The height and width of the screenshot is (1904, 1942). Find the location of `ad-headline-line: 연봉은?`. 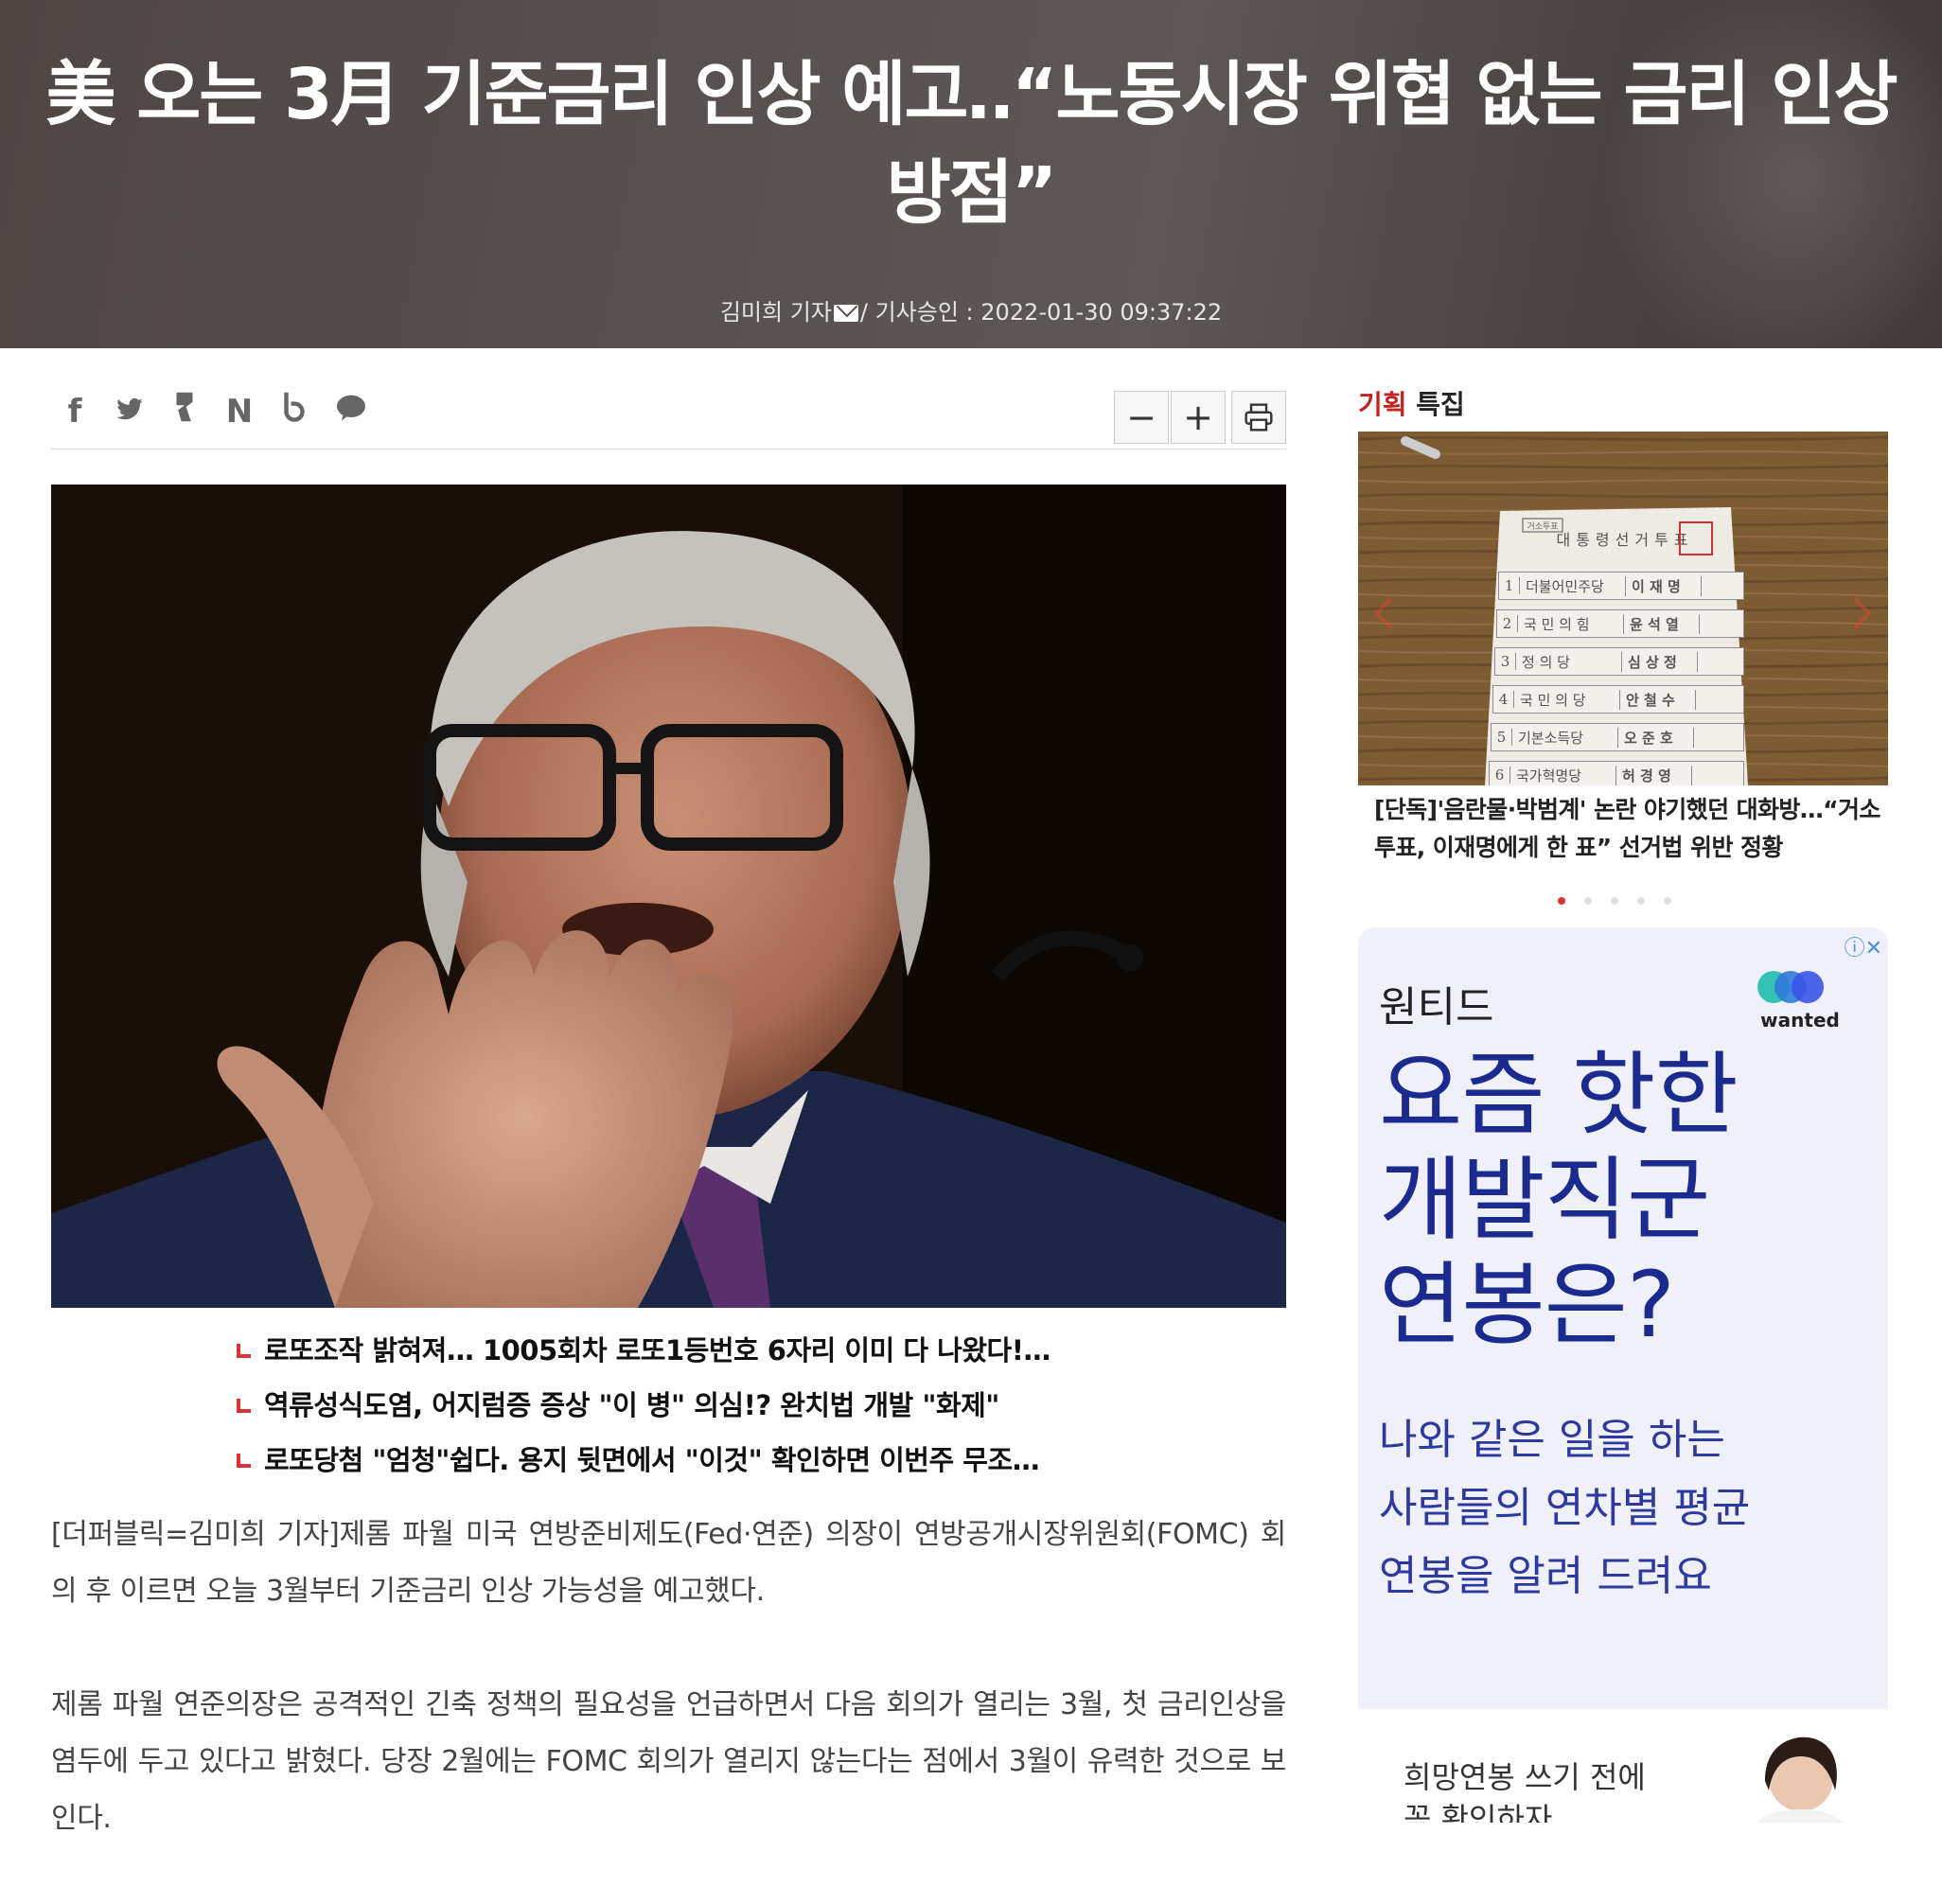

ad-headline-line: 연봉은? is located at coordinates (1527, 1305).